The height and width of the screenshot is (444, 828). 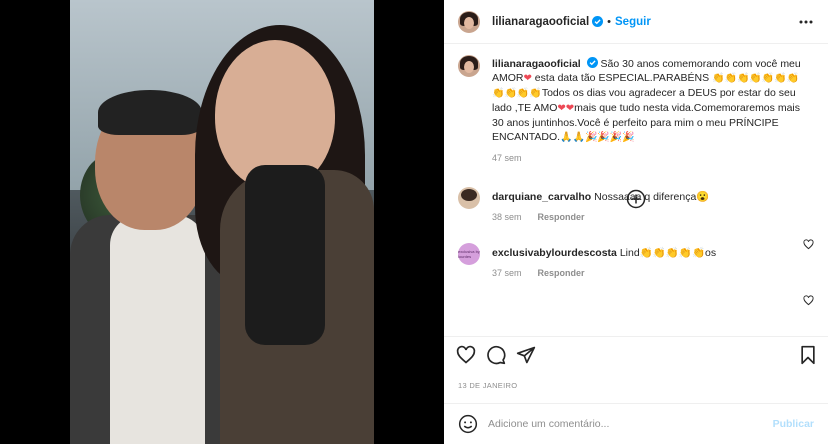 What do you see at coordinates (468, 424) in the screenshot?
I see `smile-icon` at bounding box center [468, 424].